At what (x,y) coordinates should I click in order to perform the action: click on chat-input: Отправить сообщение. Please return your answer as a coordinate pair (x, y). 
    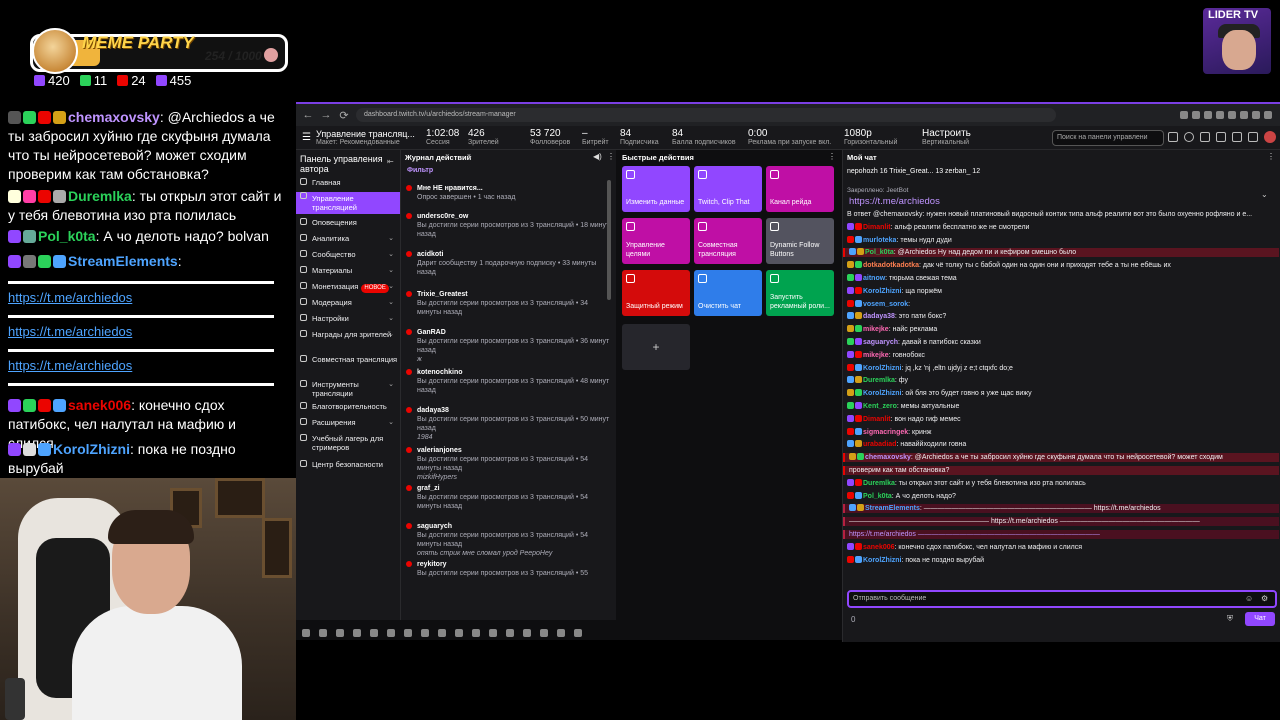
    Looking at the image, I should click on (1062, 599).